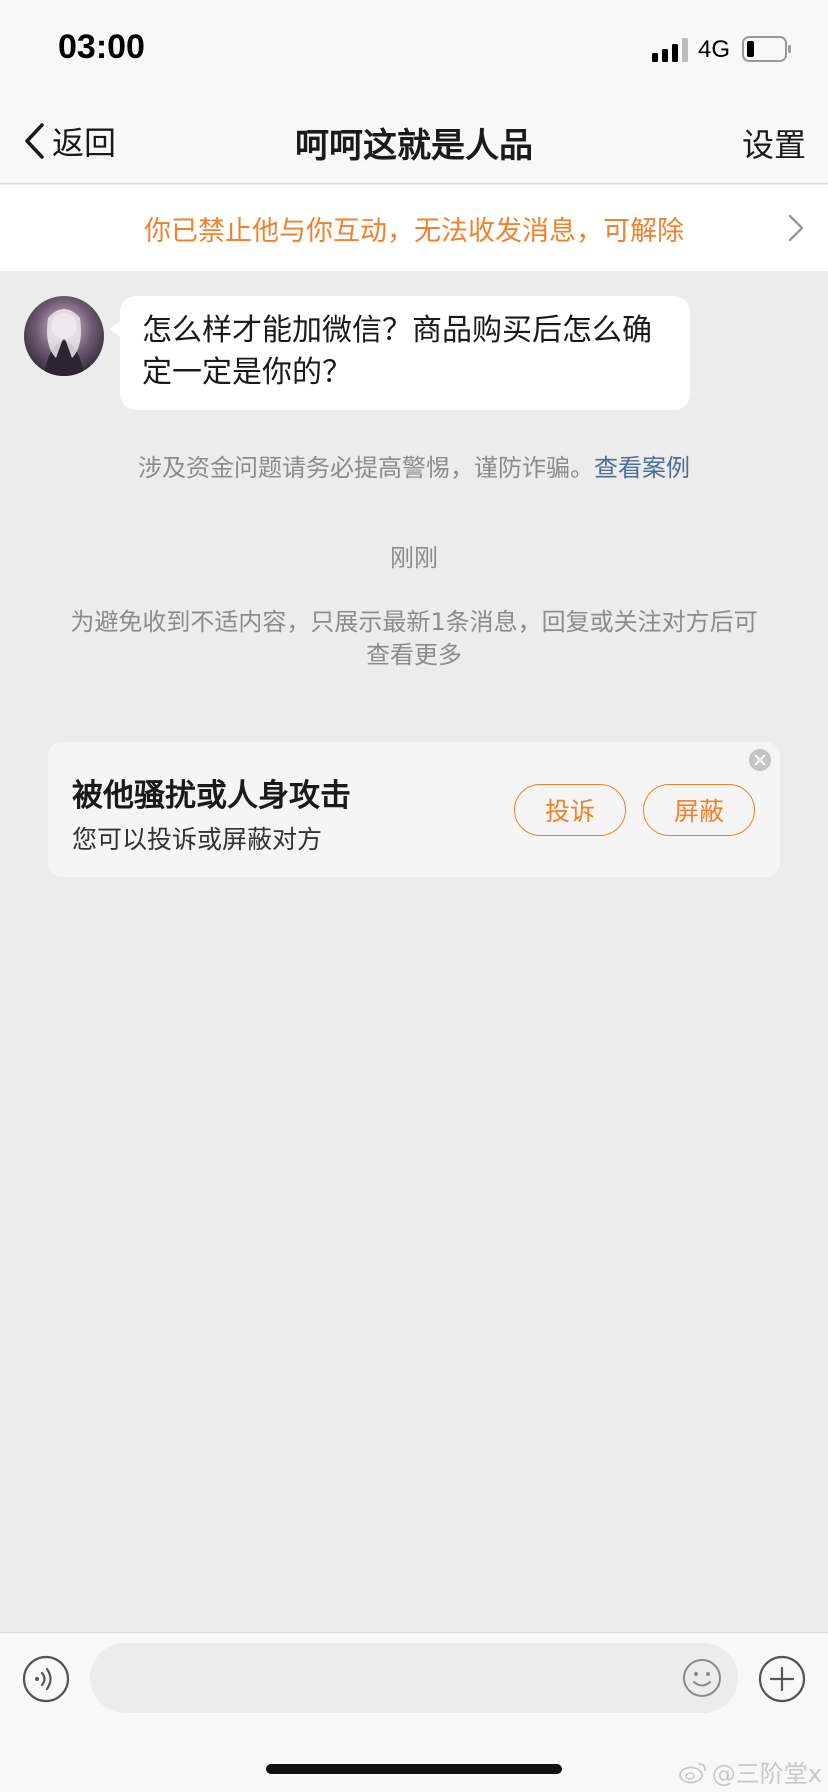 The width and height of the screenshot is (828, 1792). I want to click on complain-button: 投诉, so click(570, 810).